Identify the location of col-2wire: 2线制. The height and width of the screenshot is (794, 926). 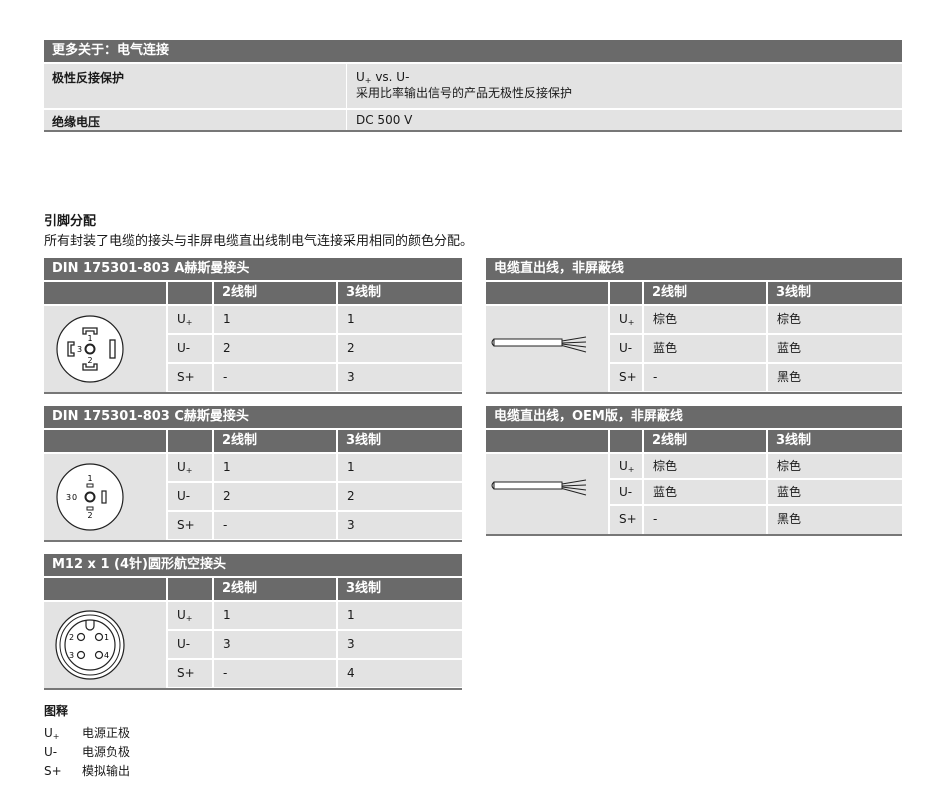
(275, 293).